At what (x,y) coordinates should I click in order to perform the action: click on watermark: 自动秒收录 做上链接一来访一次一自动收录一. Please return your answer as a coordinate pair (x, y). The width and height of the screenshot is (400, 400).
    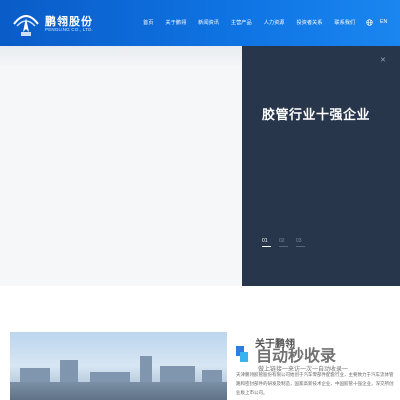
    Looking at the image, I should click on (312, 357).